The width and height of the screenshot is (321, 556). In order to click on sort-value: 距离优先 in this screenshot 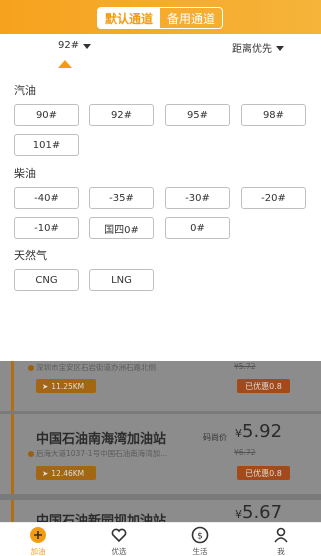, I will do `click(252, 49)`.